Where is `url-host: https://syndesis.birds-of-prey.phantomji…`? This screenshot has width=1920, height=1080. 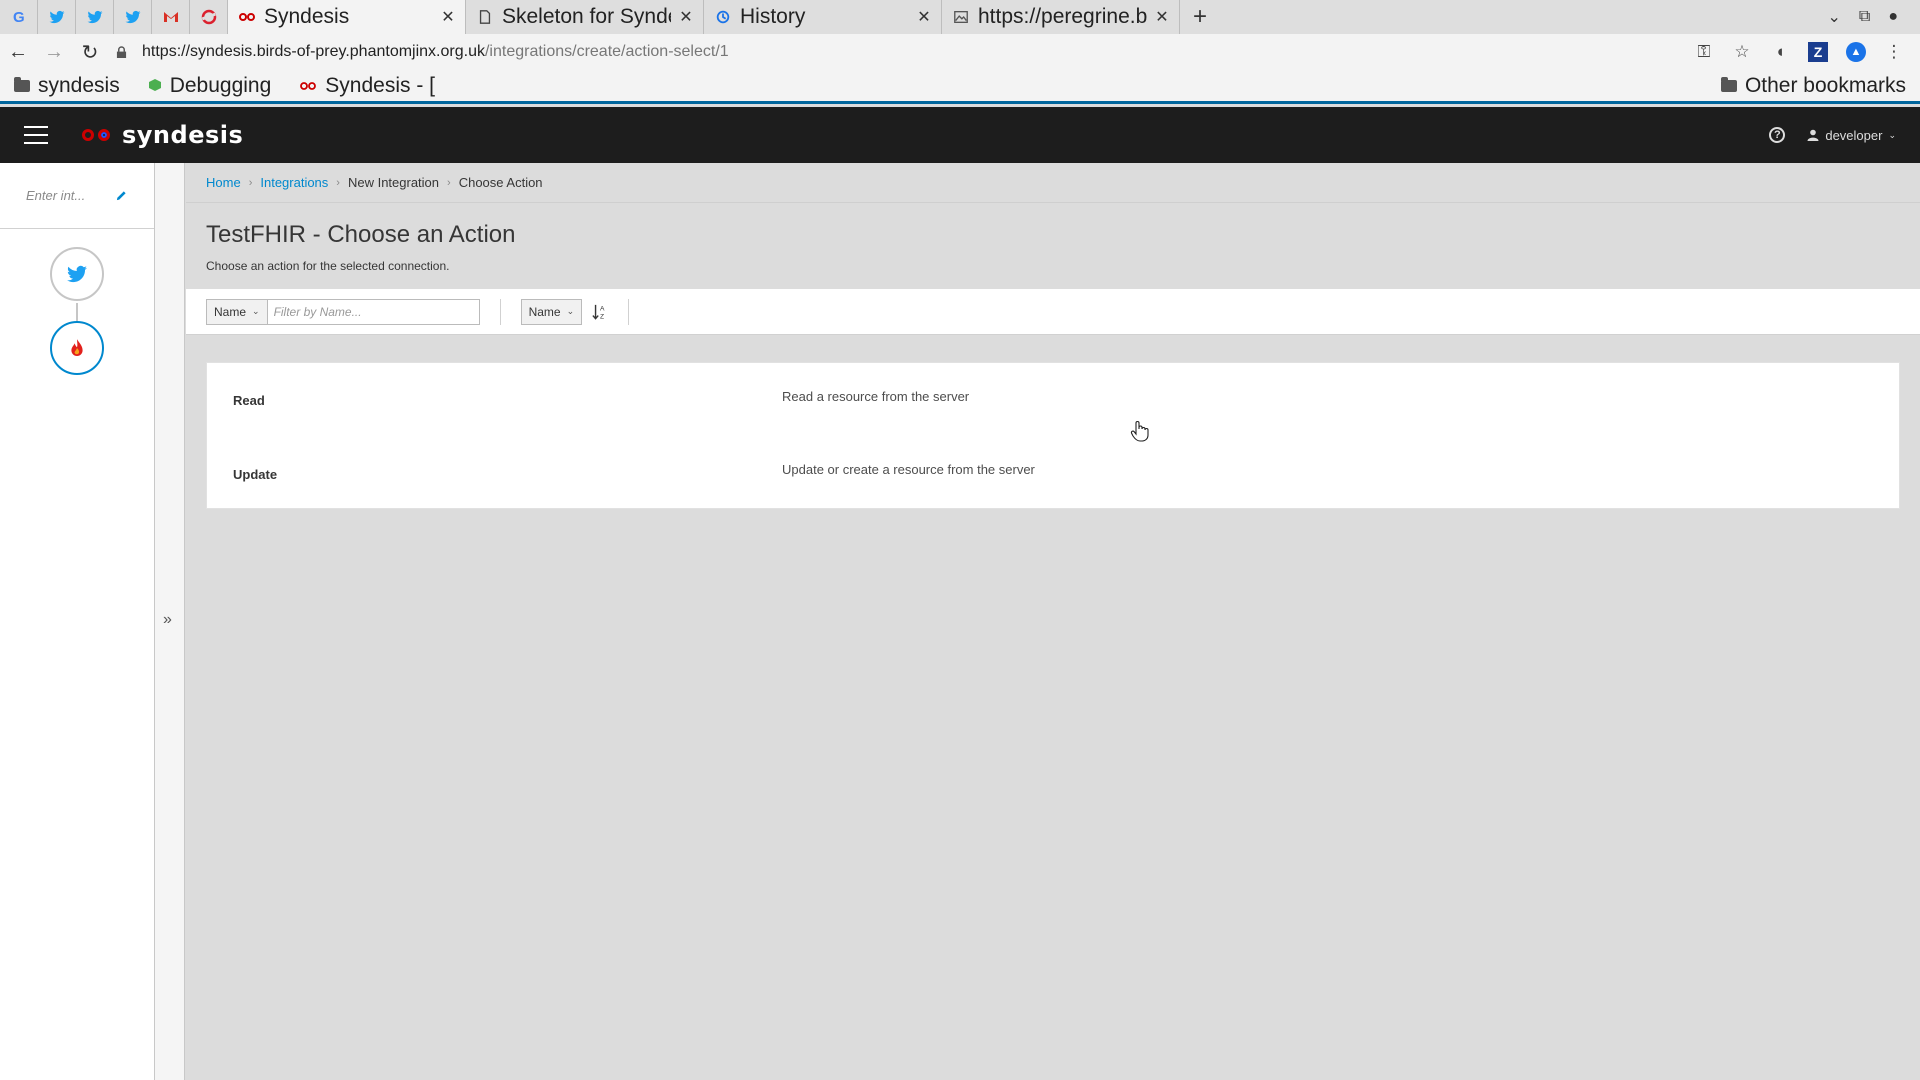
url-host: https://syndesis.birds-of-prey.phantomji… is located at coordinates (313, 51).